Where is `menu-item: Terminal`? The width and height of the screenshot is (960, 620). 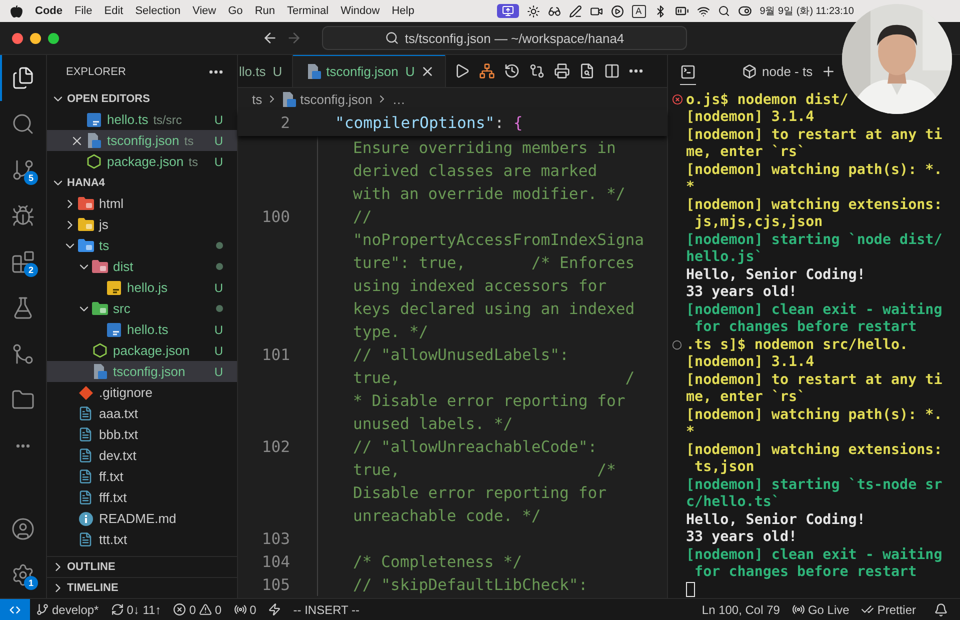
menu-item: Terminal is located at coordinates (308, 11).